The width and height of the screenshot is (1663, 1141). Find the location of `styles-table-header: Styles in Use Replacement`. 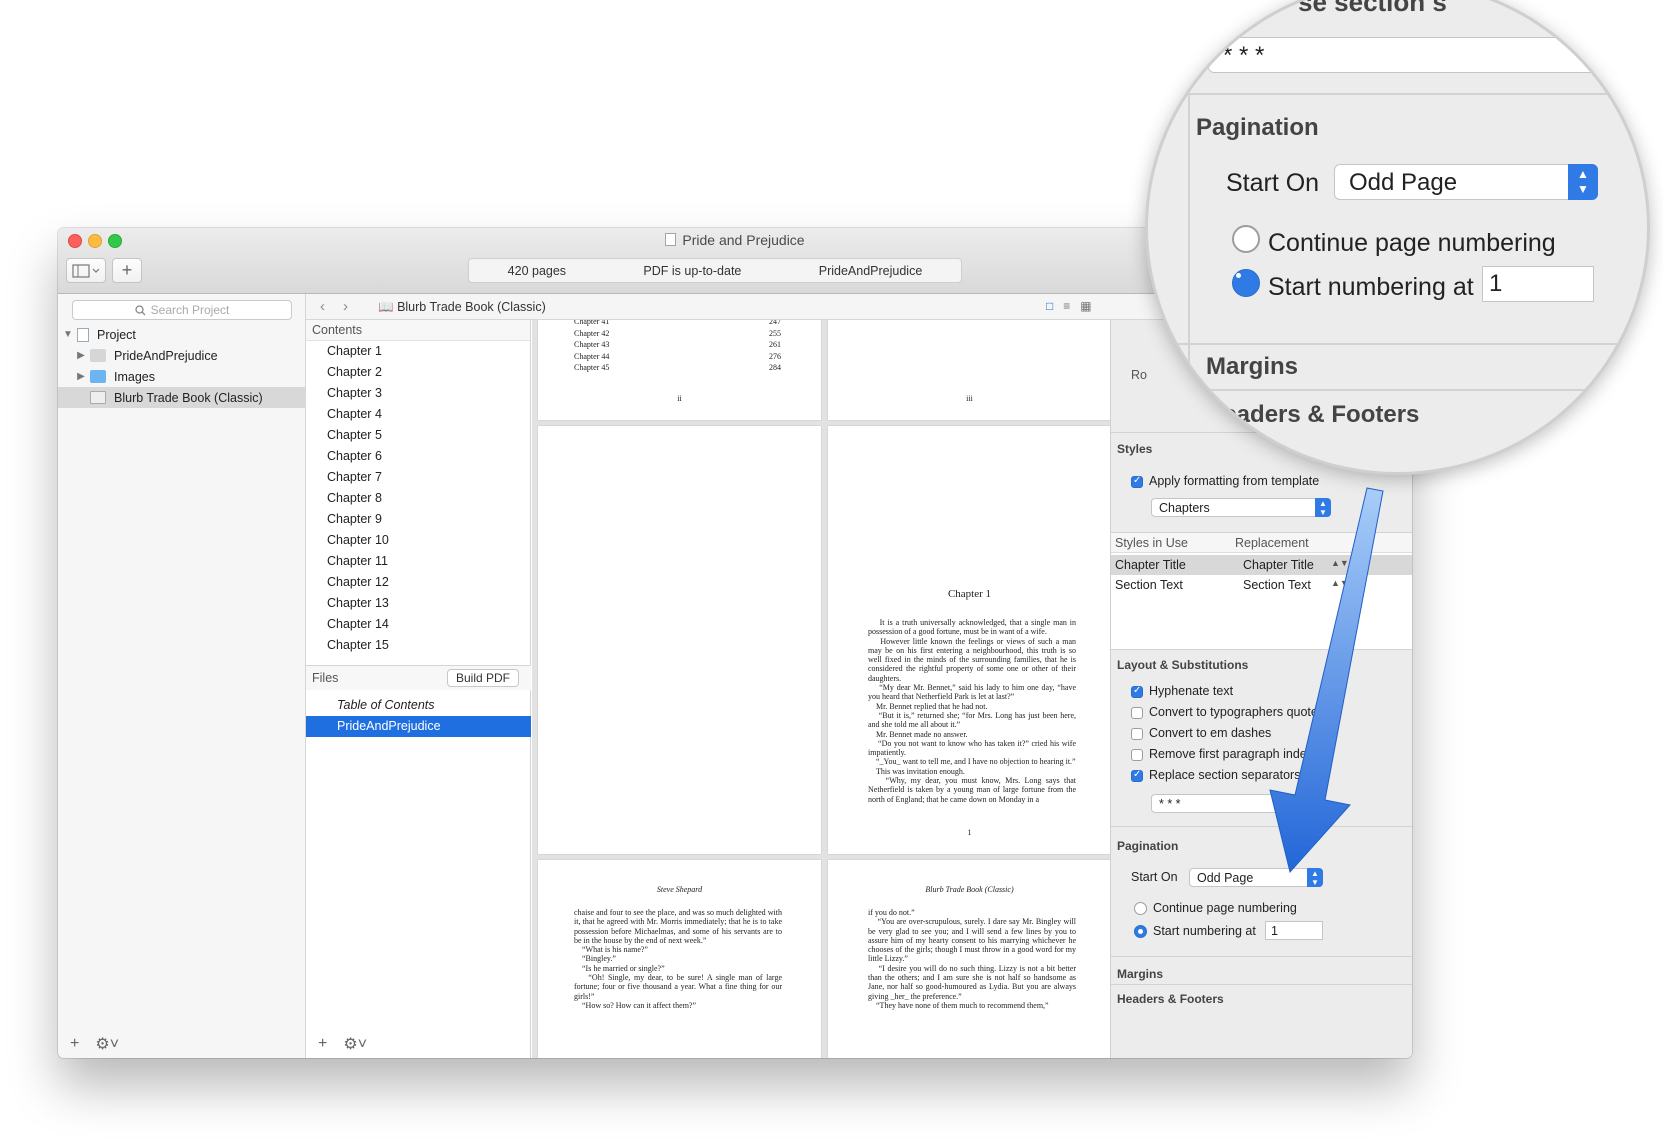

styles-table-header: Styles in Use Replacement is located at coordinates (1261, 543).